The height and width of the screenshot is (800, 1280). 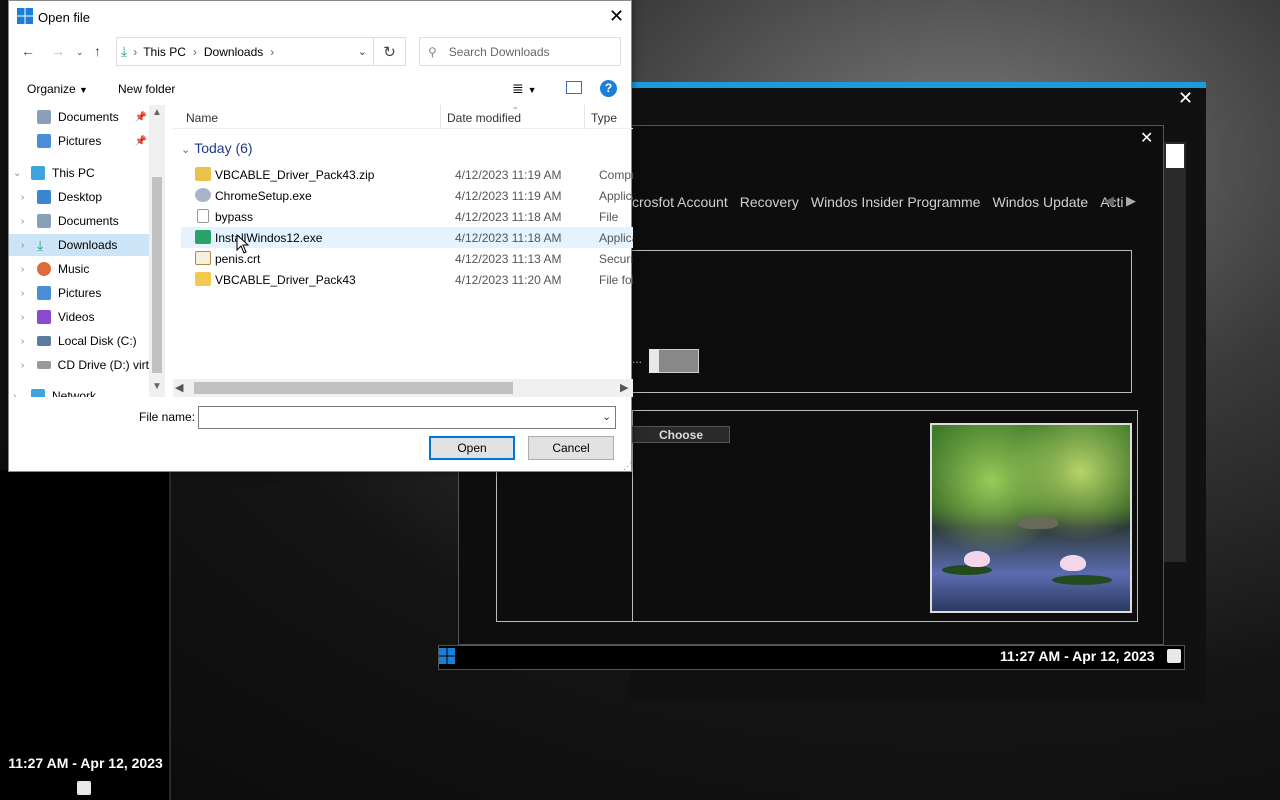 What do you see at coordinates (202, 118) in the screenshot?
I see `column-name: Name` at bounding box center [202, 118].